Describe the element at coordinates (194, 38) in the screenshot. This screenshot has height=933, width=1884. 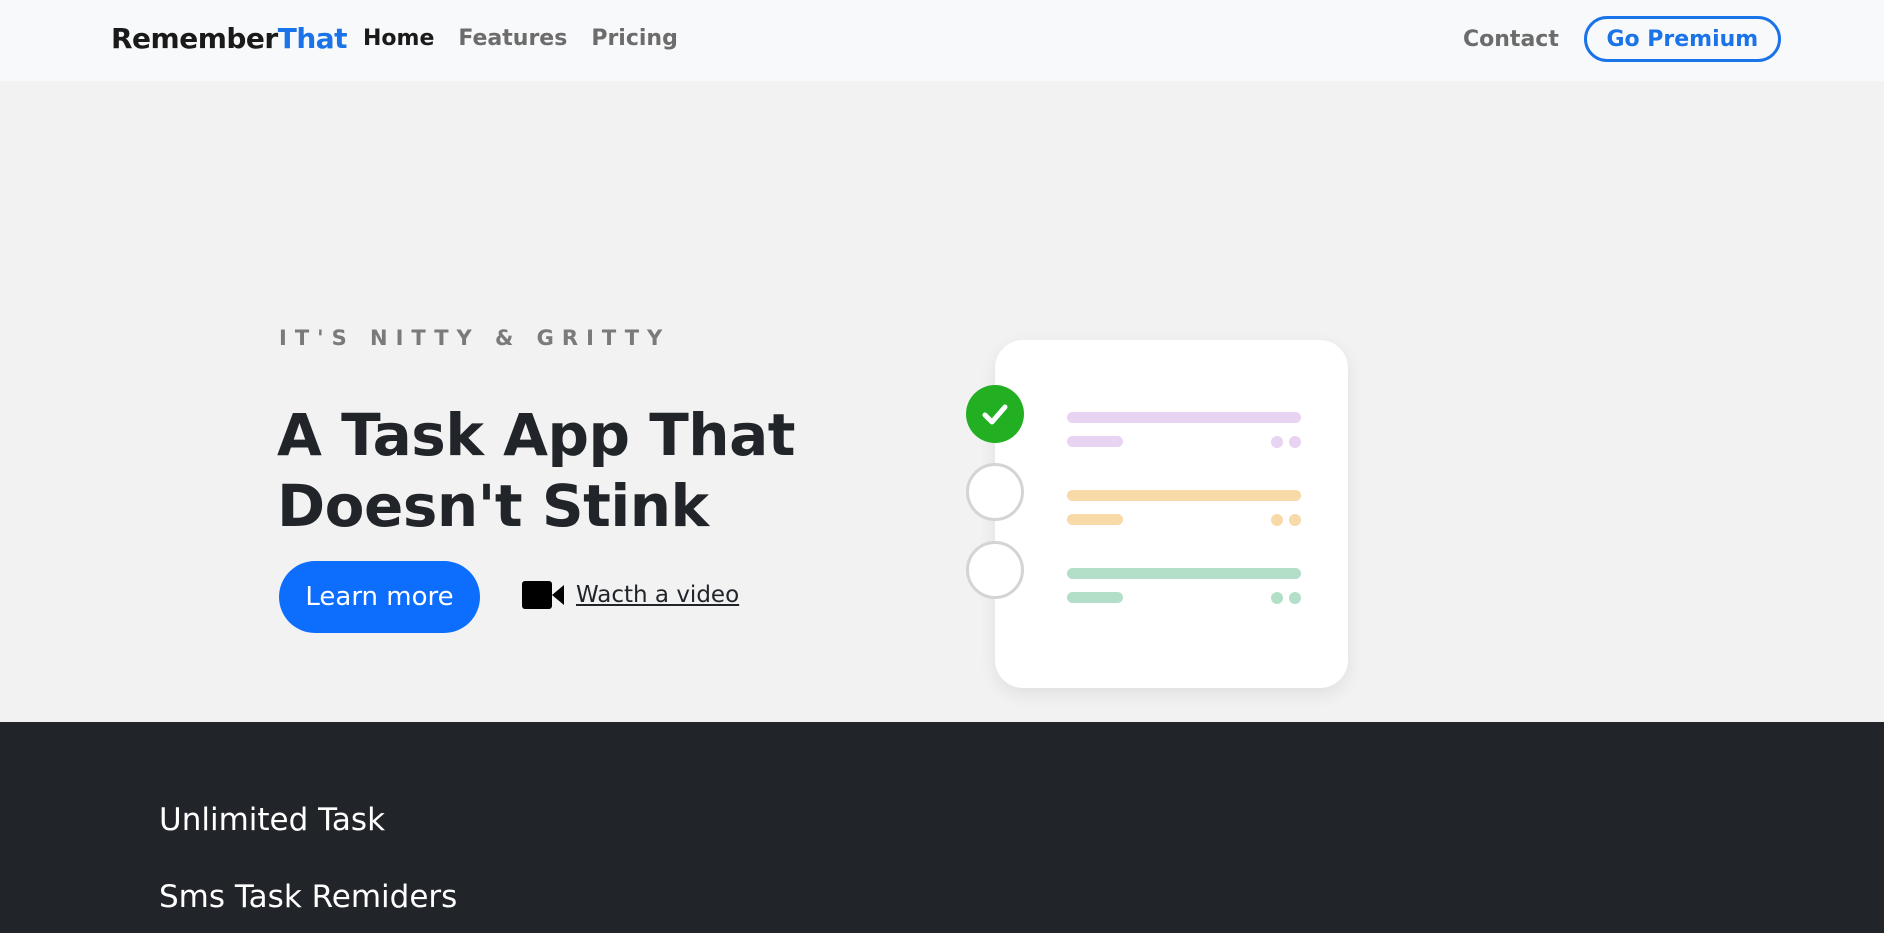
I see `brand-name-part1: Remember` at that location.